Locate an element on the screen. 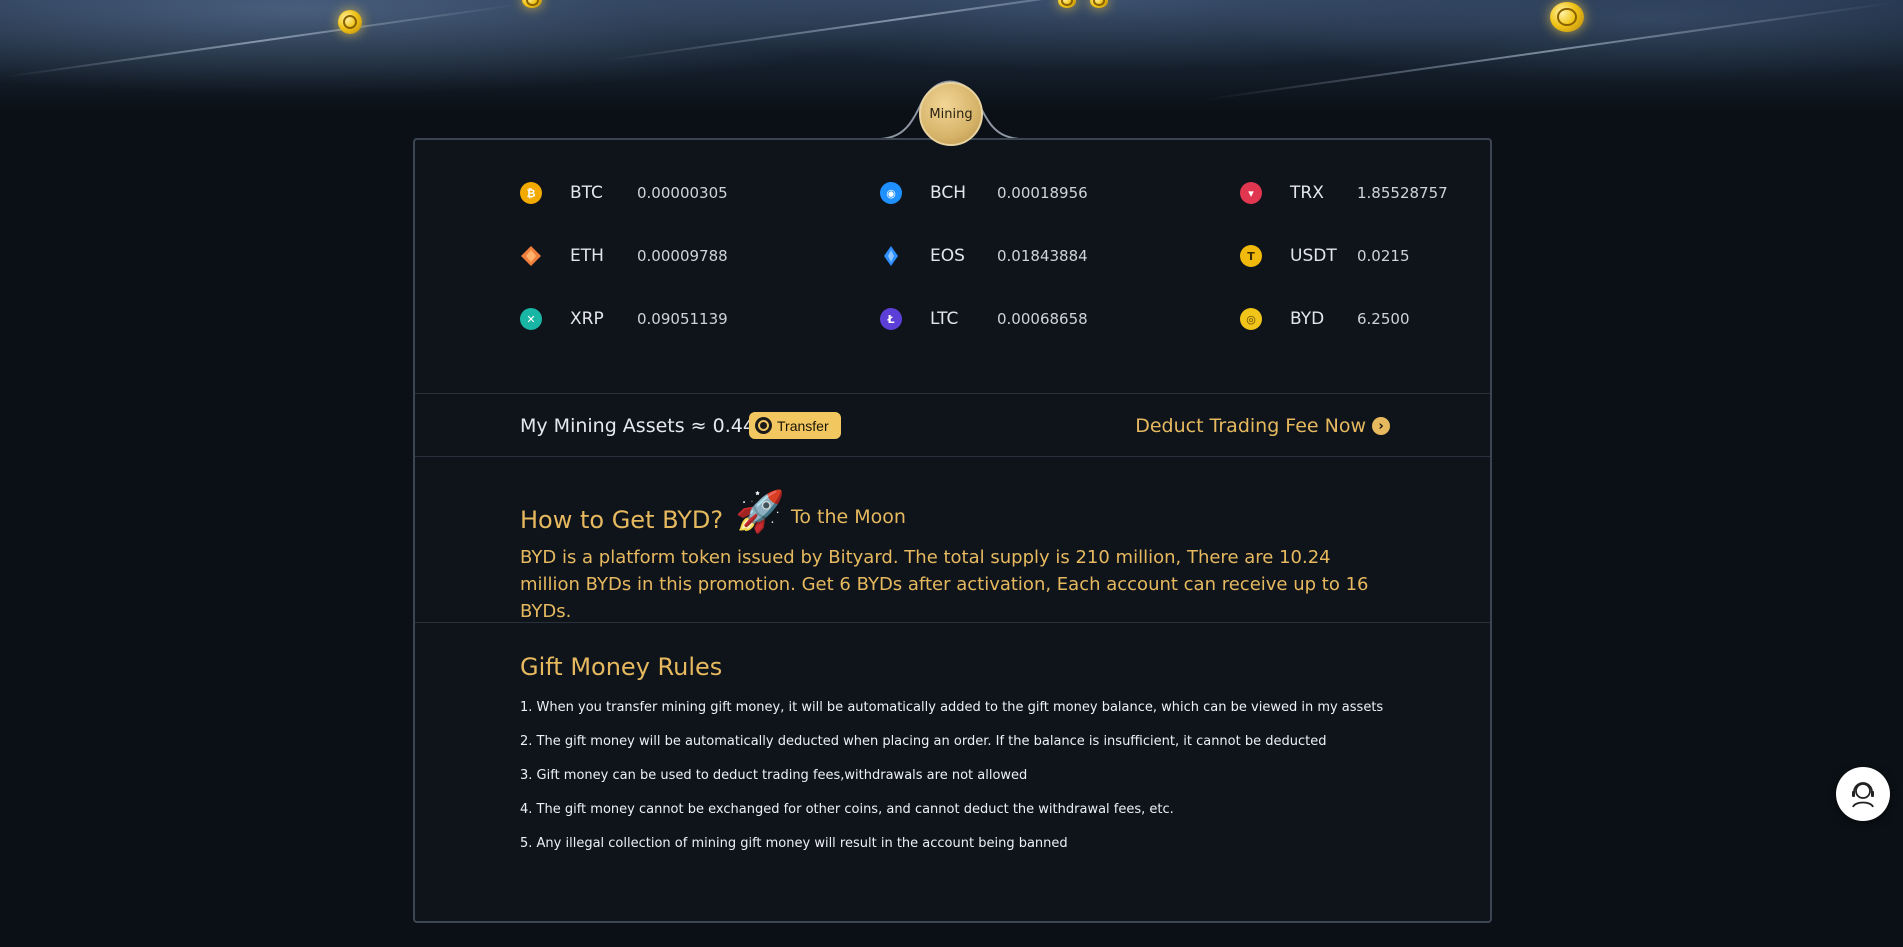  headset-icon is located at coordinates (1863, 795).